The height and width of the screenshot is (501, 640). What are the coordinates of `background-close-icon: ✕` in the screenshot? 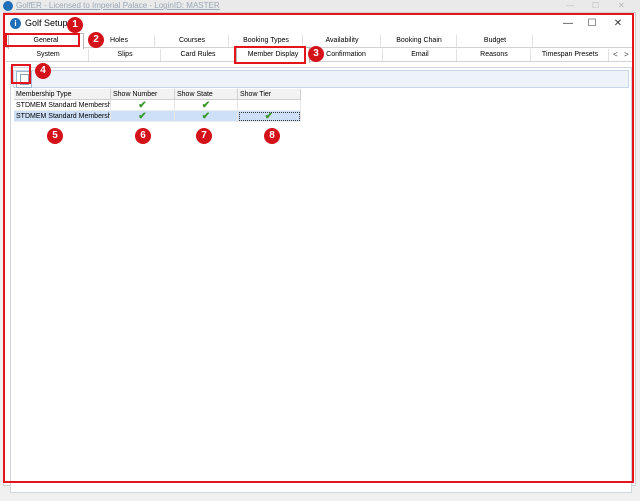 It's located at (621, 5).